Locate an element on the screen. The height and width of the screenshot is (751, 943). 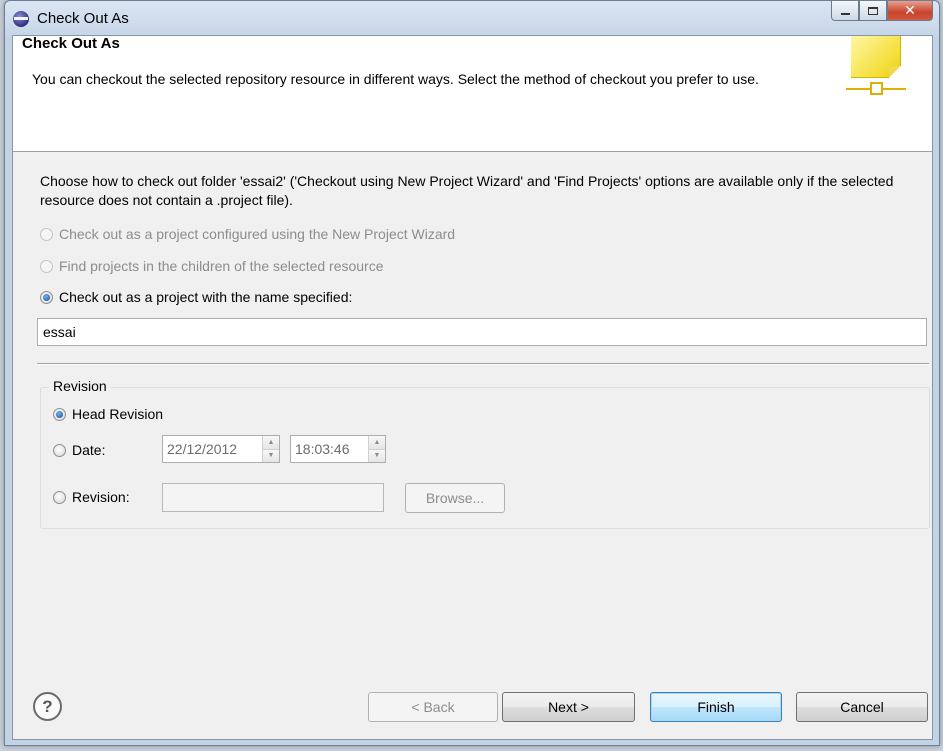
radio-new-project-wizard is located at coordinates (46, 234).